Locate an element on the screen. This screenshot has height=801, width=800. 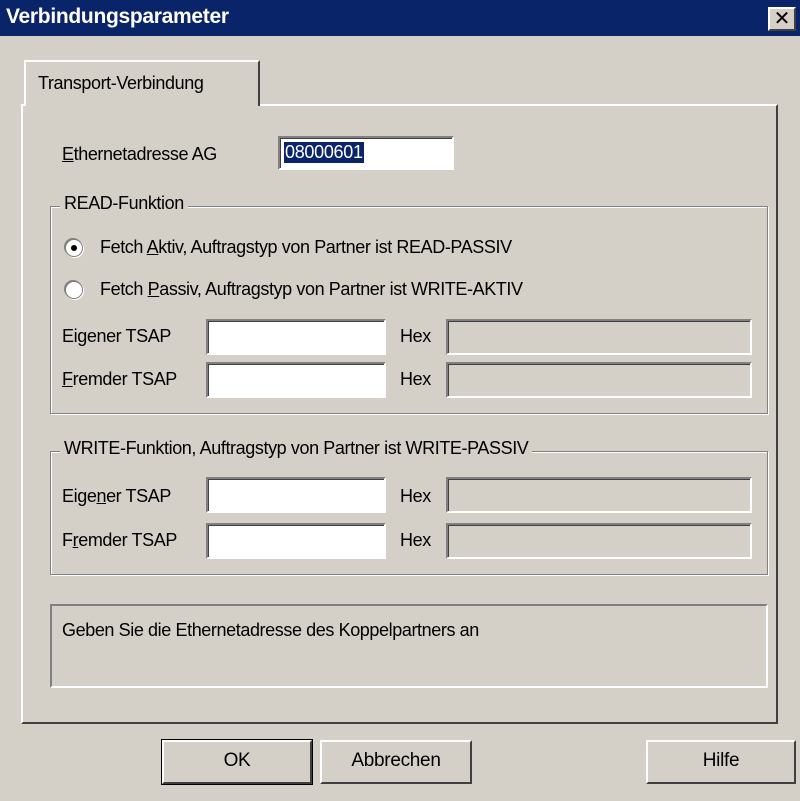
write-own-tsap-hex-label: Hex is located at coordinates (415, 496).